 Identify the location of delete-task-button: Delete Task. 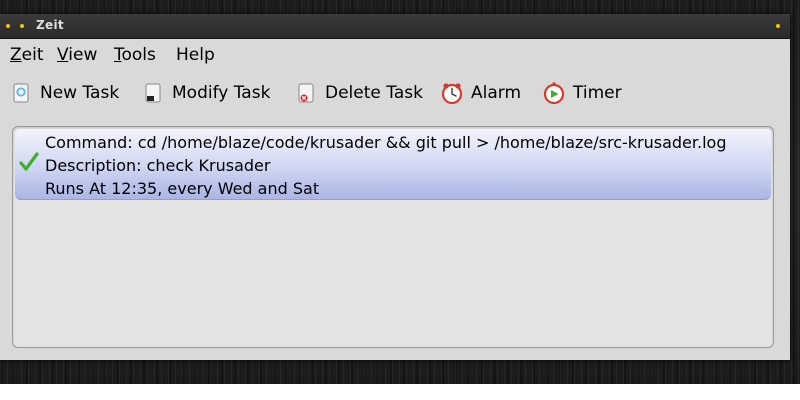
(359, 93).